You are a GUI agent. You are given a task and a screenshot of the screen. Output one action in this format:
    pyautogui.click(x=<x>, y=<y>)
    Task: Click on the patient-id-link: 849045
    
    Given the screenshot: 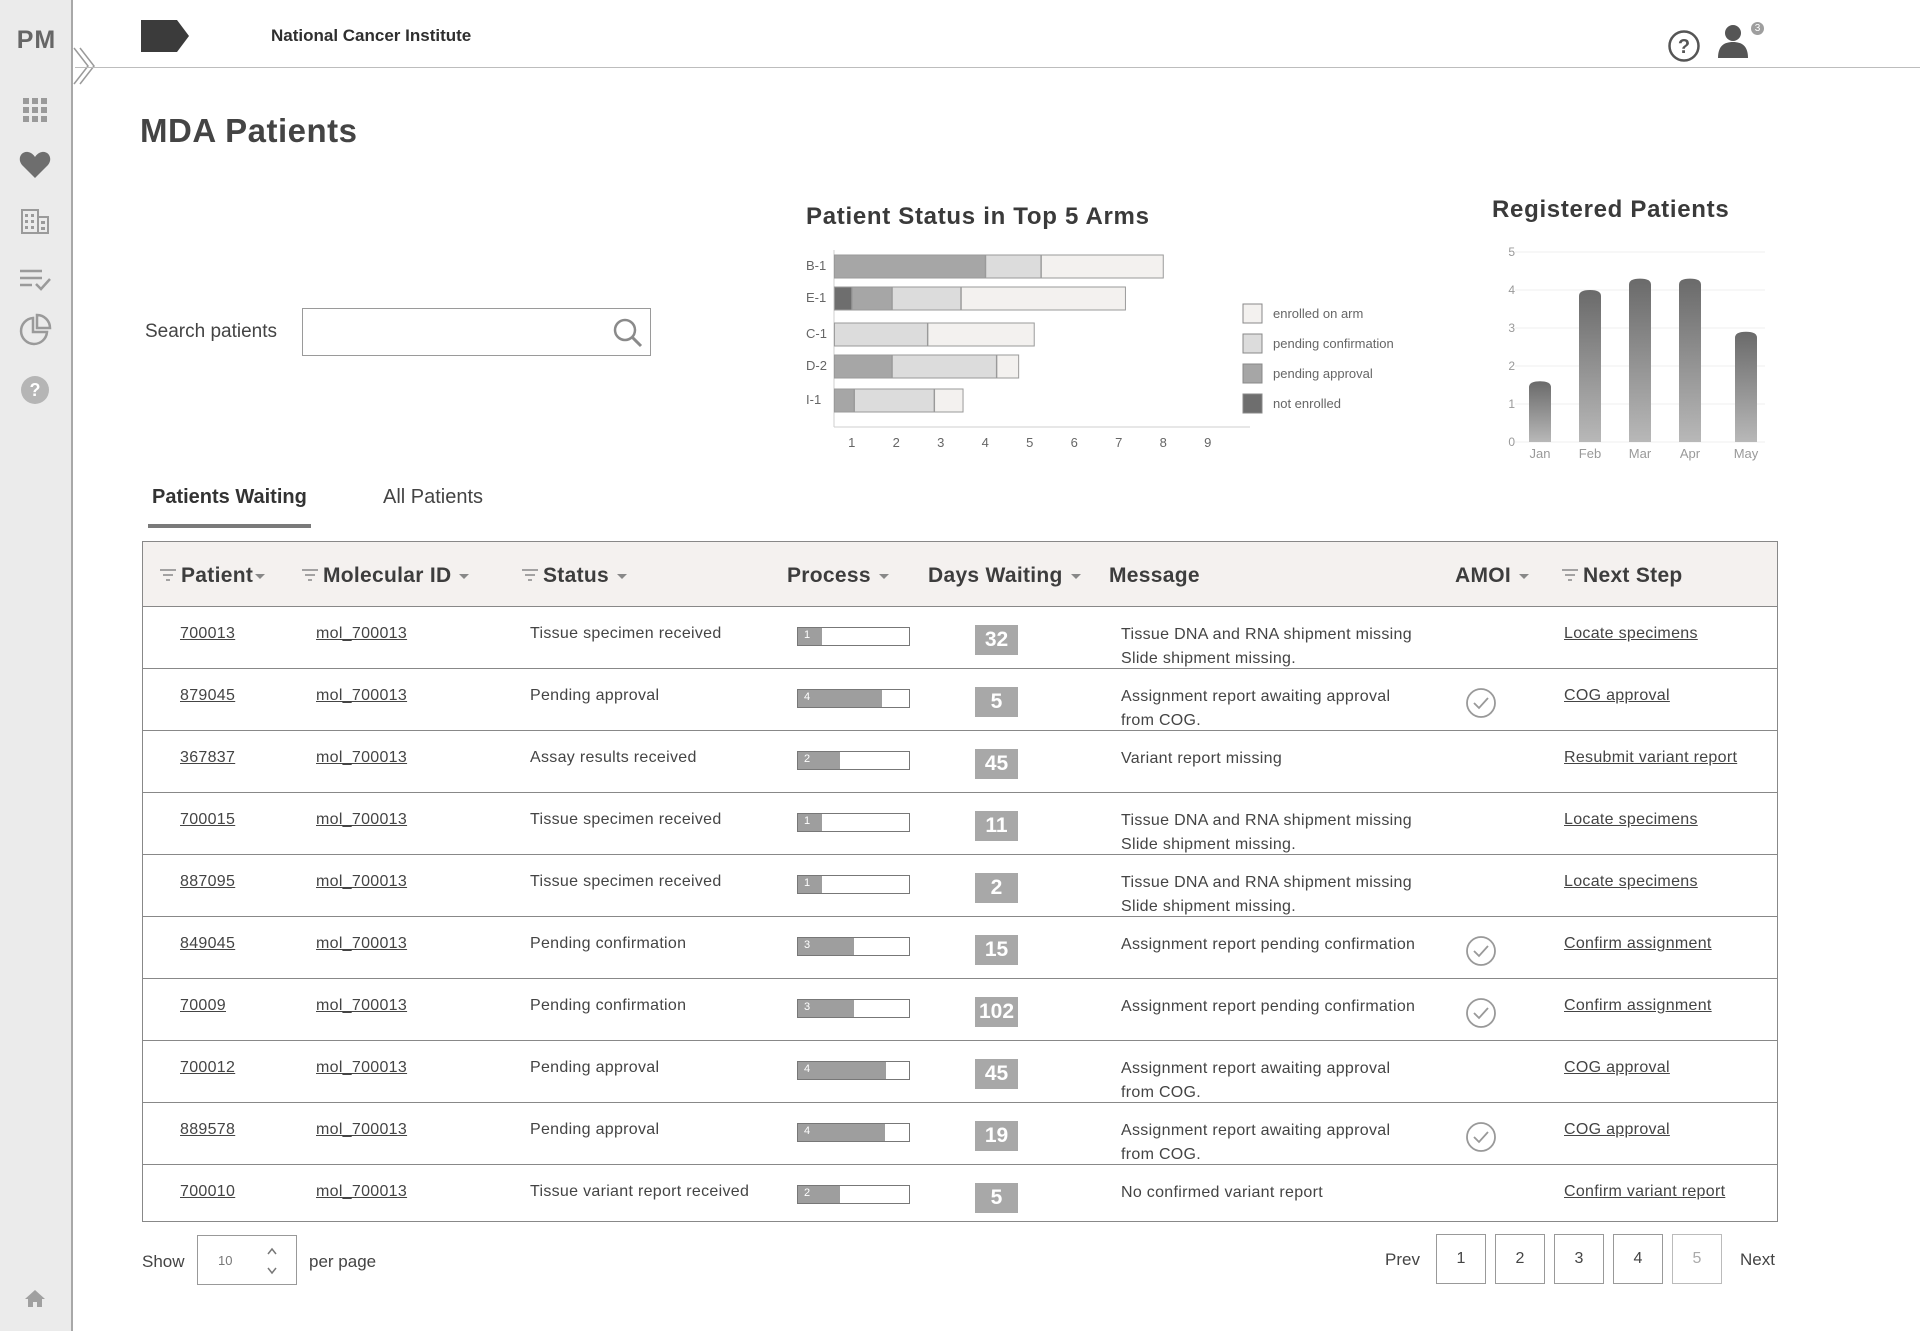 What is the action you would take?
    pyautogui.click(x=207, y=944)
    